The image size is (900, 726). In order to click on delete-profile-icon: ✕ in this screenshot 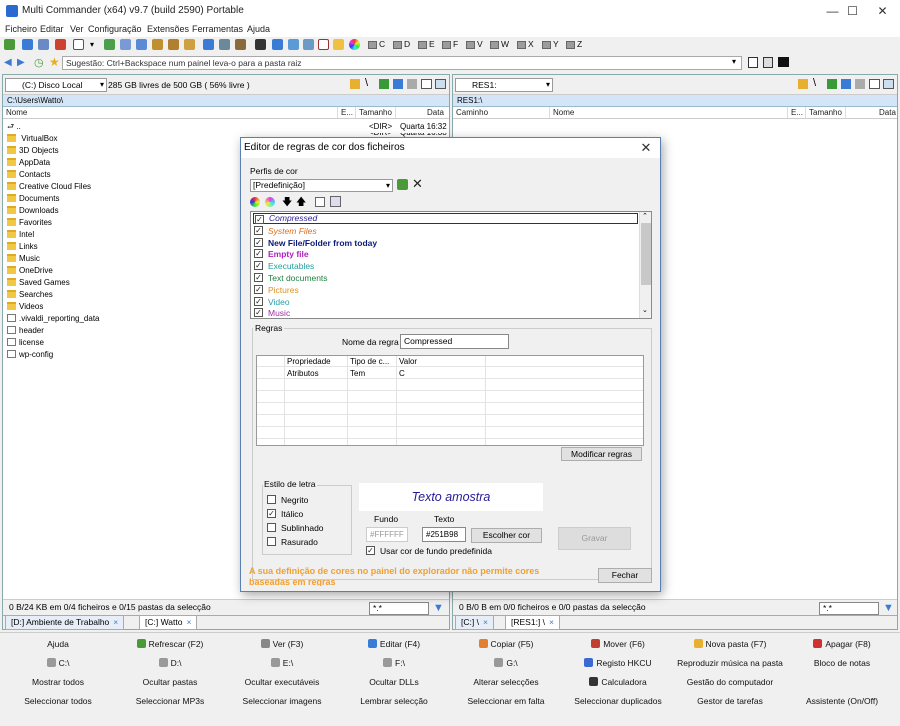, I will do `click(417, 184)`.